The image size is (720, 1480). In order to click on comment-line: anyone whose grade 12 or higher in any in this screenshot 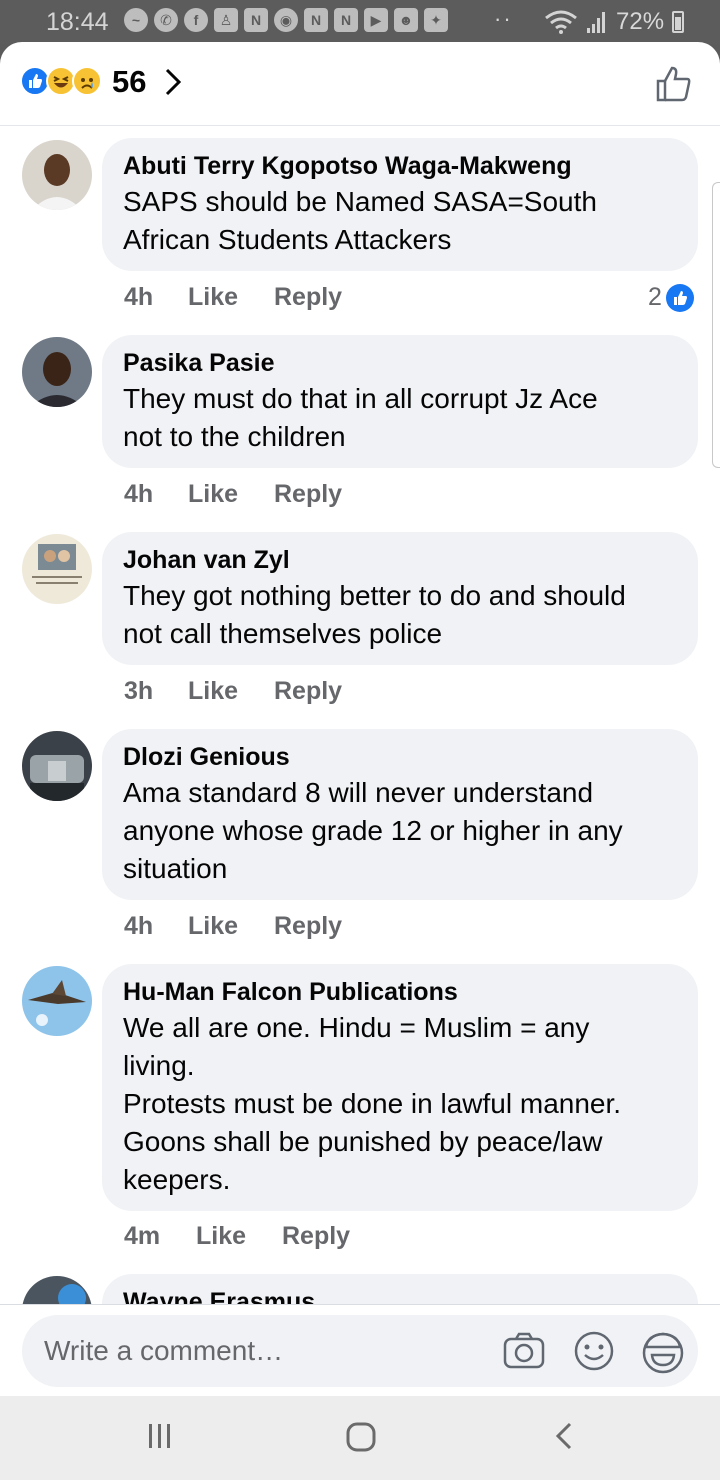, I will do `click(373, 830)`.